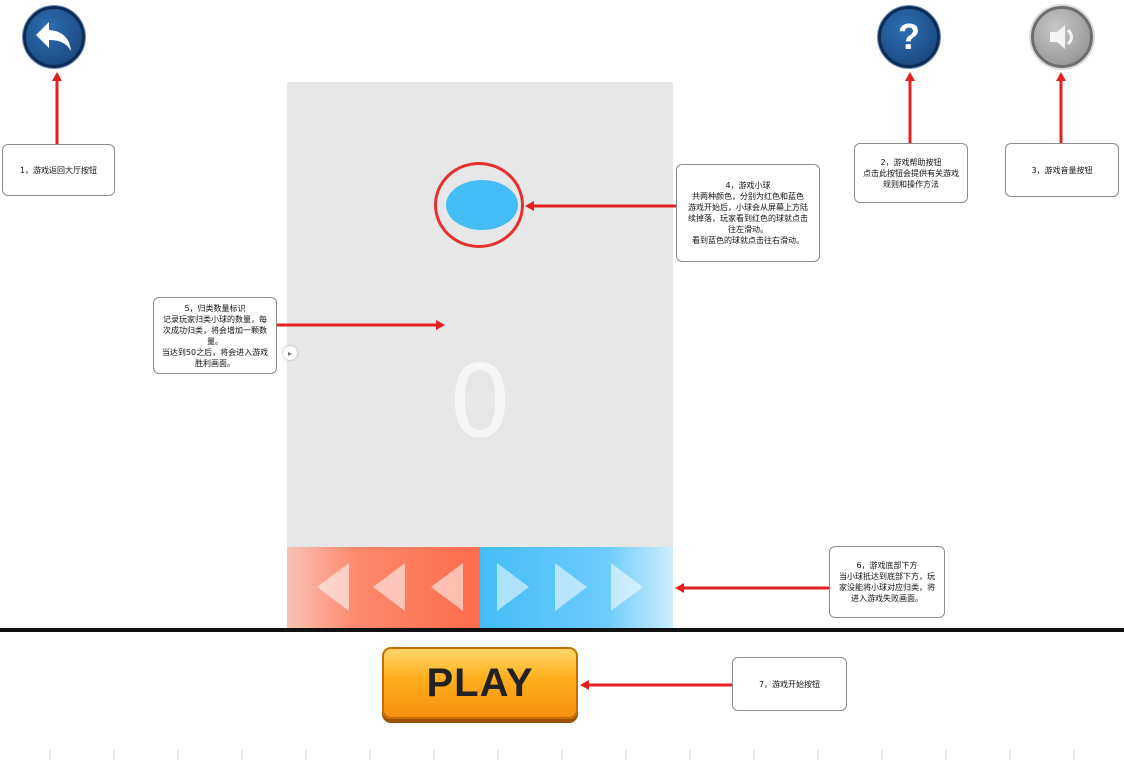 The image size is (1124, 763). What do you see at coordinates (562, 755) in the screenshot?
I see `bottom-ruler` at bounding box center [562, 755].